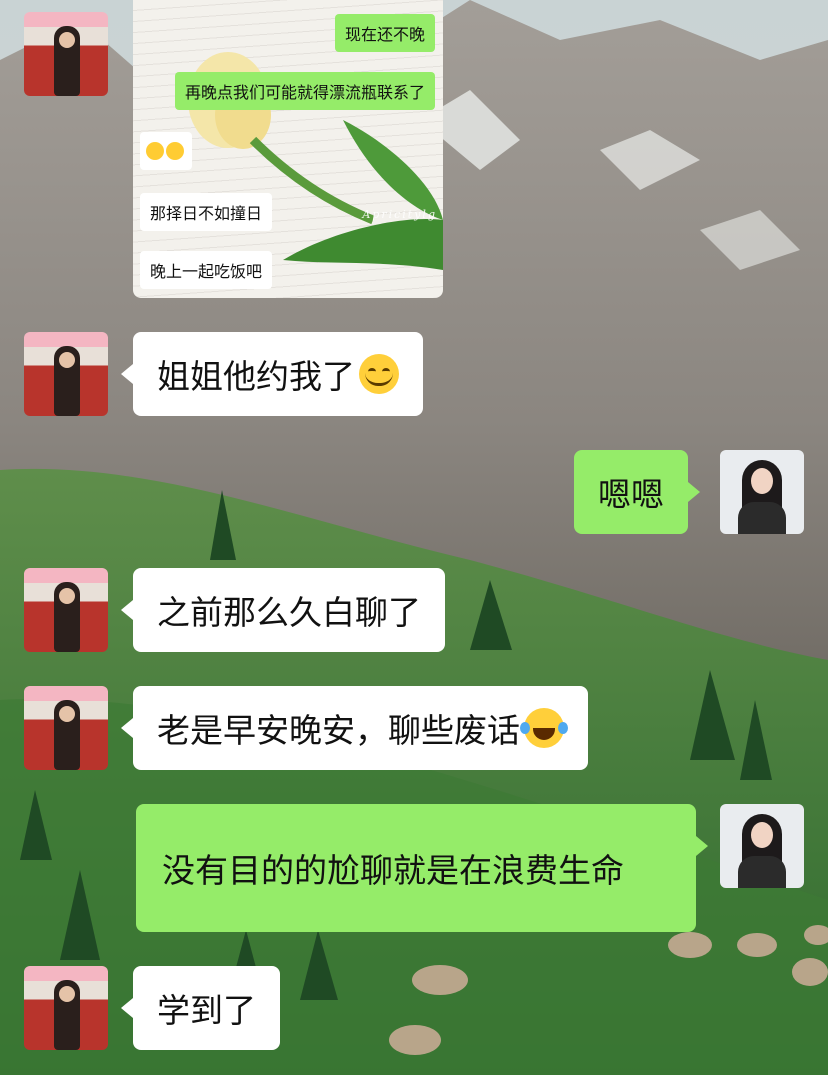 This screenshot has height=1075, width=828. I want to click on message-bubble-received: 姐姐他约我了, so click(272, 374).